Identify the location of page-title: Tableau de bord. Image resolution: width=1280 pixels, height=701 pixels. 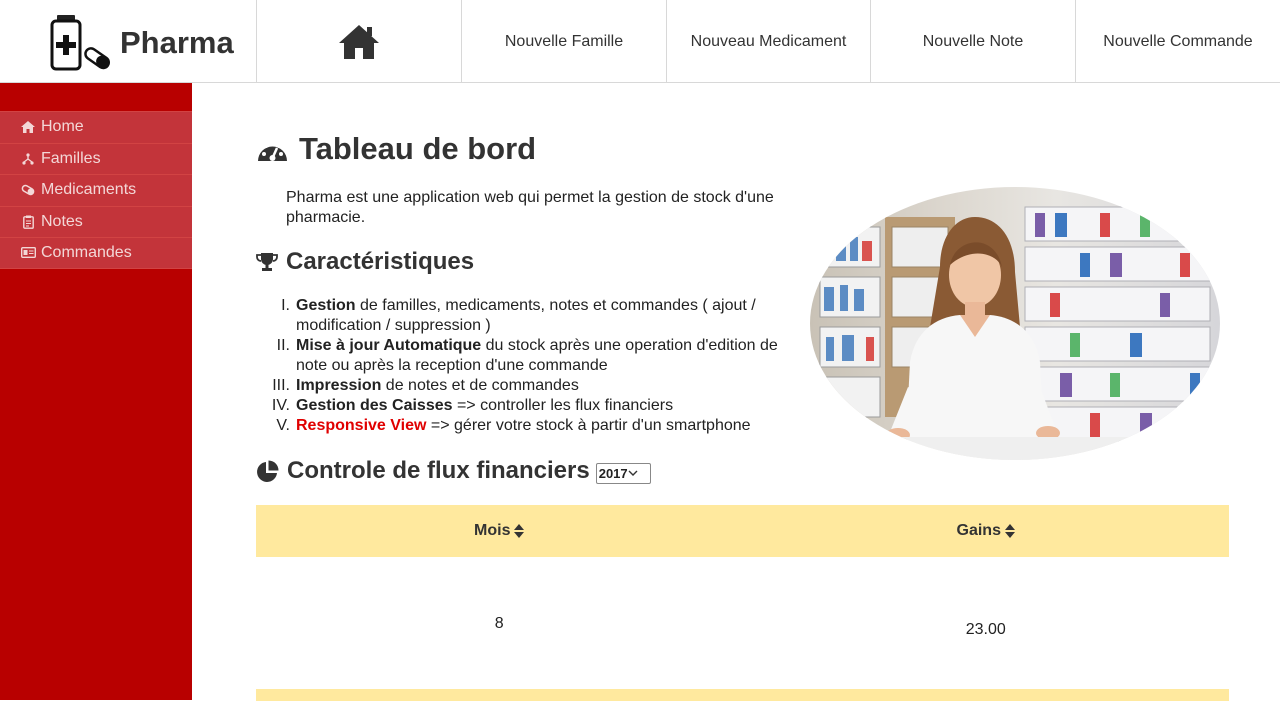
(396, 149).